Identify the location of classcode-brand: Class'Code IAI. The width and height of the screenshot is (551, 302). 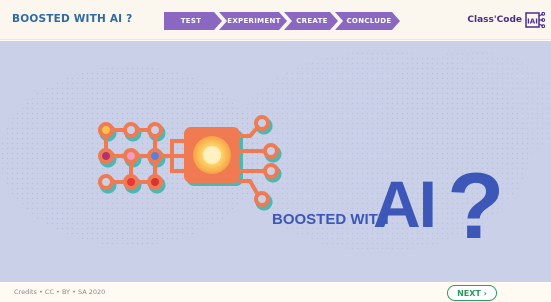
(506, 20).